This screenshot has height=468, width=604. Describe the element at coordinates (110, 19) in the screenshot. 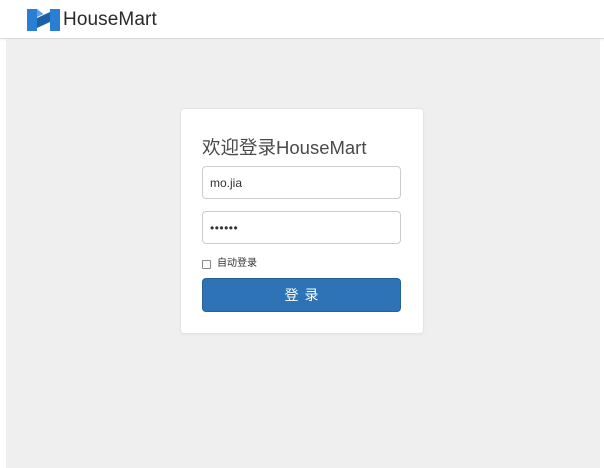

I see `brand-name: HouseMart` at that location.